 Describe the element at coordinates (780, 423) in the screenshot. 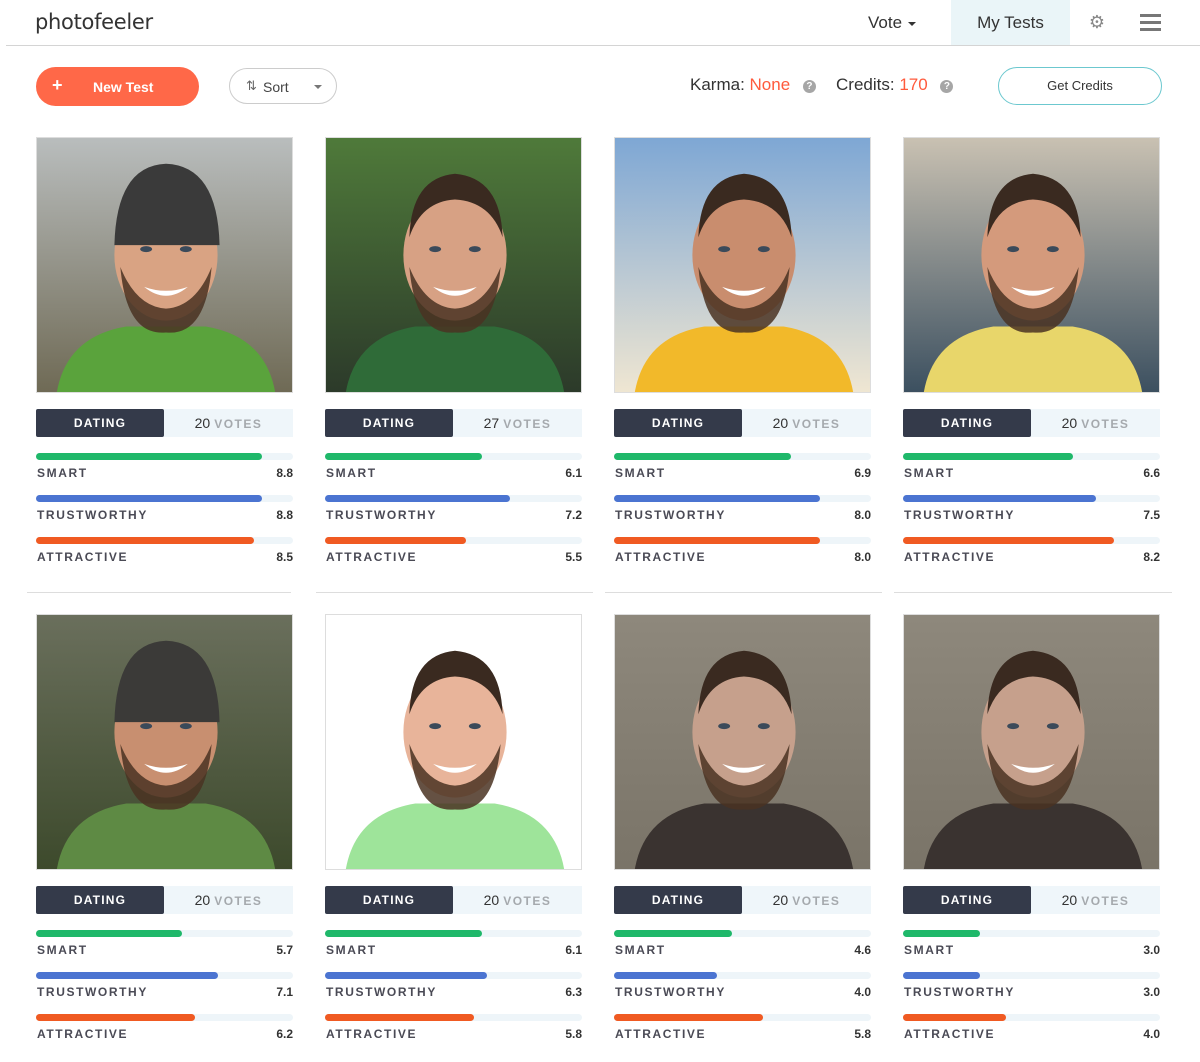

I see `vote-count-number: 20` at that location.